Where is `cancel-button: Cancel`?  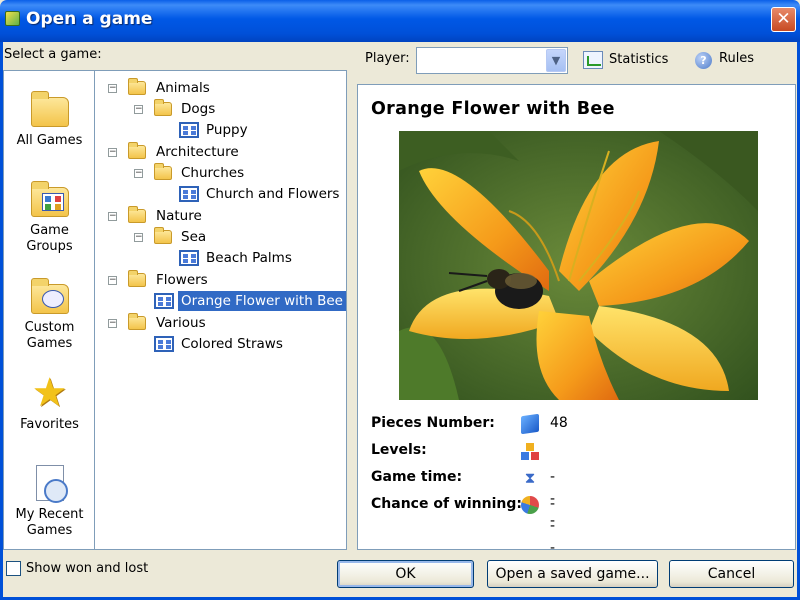 cancel-button: Cancel is located at coordinates (731, 574).